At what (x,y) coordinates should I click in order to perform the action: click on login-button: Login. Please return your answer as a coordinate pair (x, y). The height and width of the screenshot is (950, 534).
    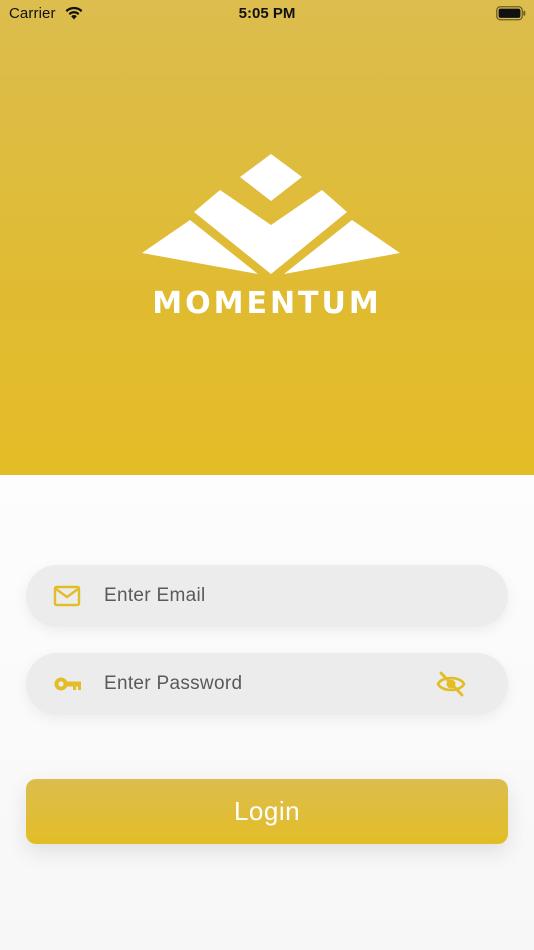
    Looking at the image, I should click on (267, 811).